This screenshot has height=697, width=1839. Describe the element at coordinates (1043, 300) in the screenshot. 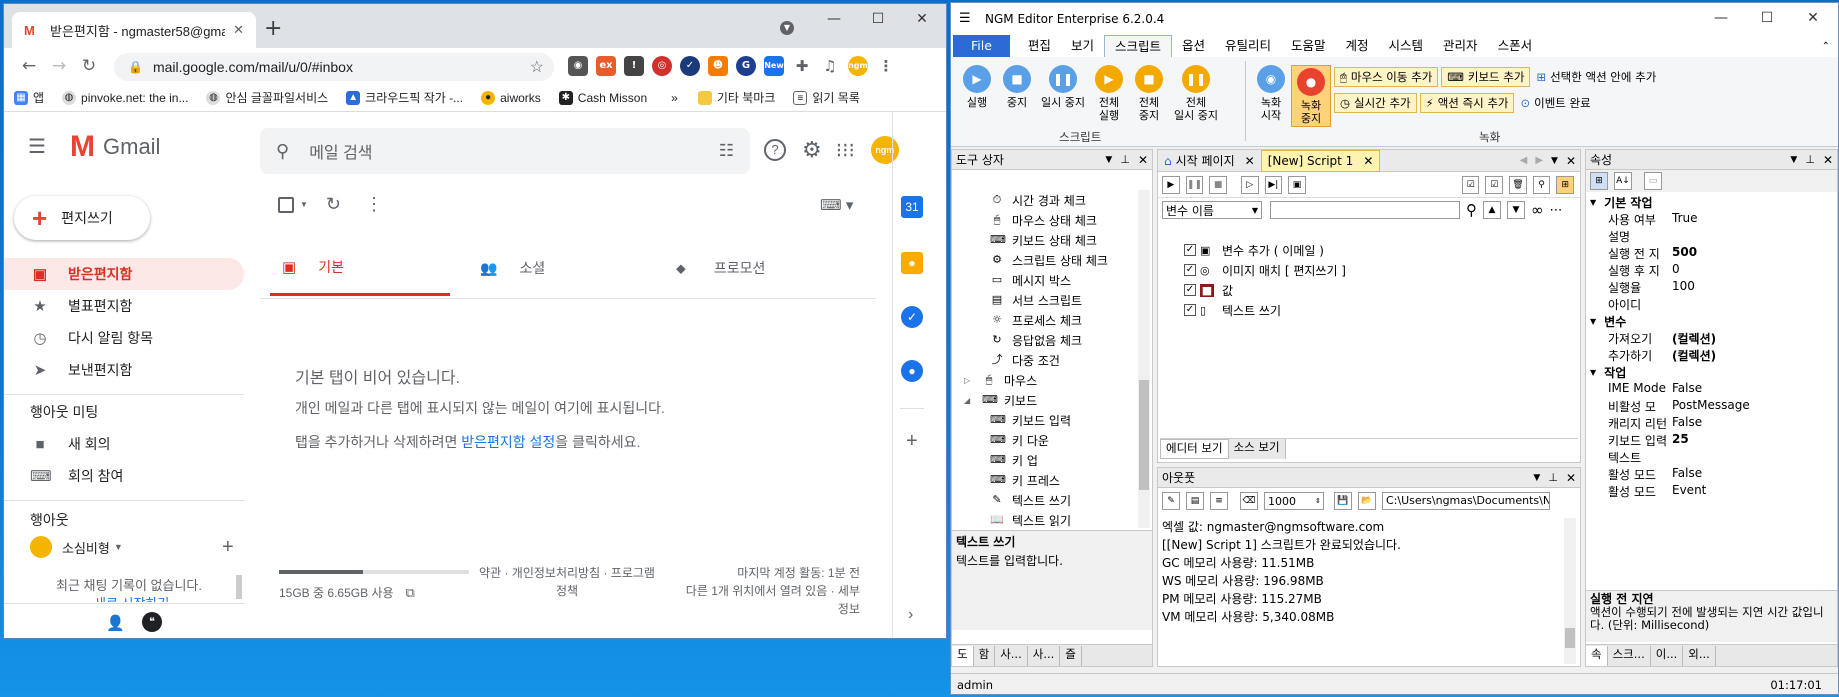

I see `toolbox-item: ▤ 서브 스크립트` at that location.